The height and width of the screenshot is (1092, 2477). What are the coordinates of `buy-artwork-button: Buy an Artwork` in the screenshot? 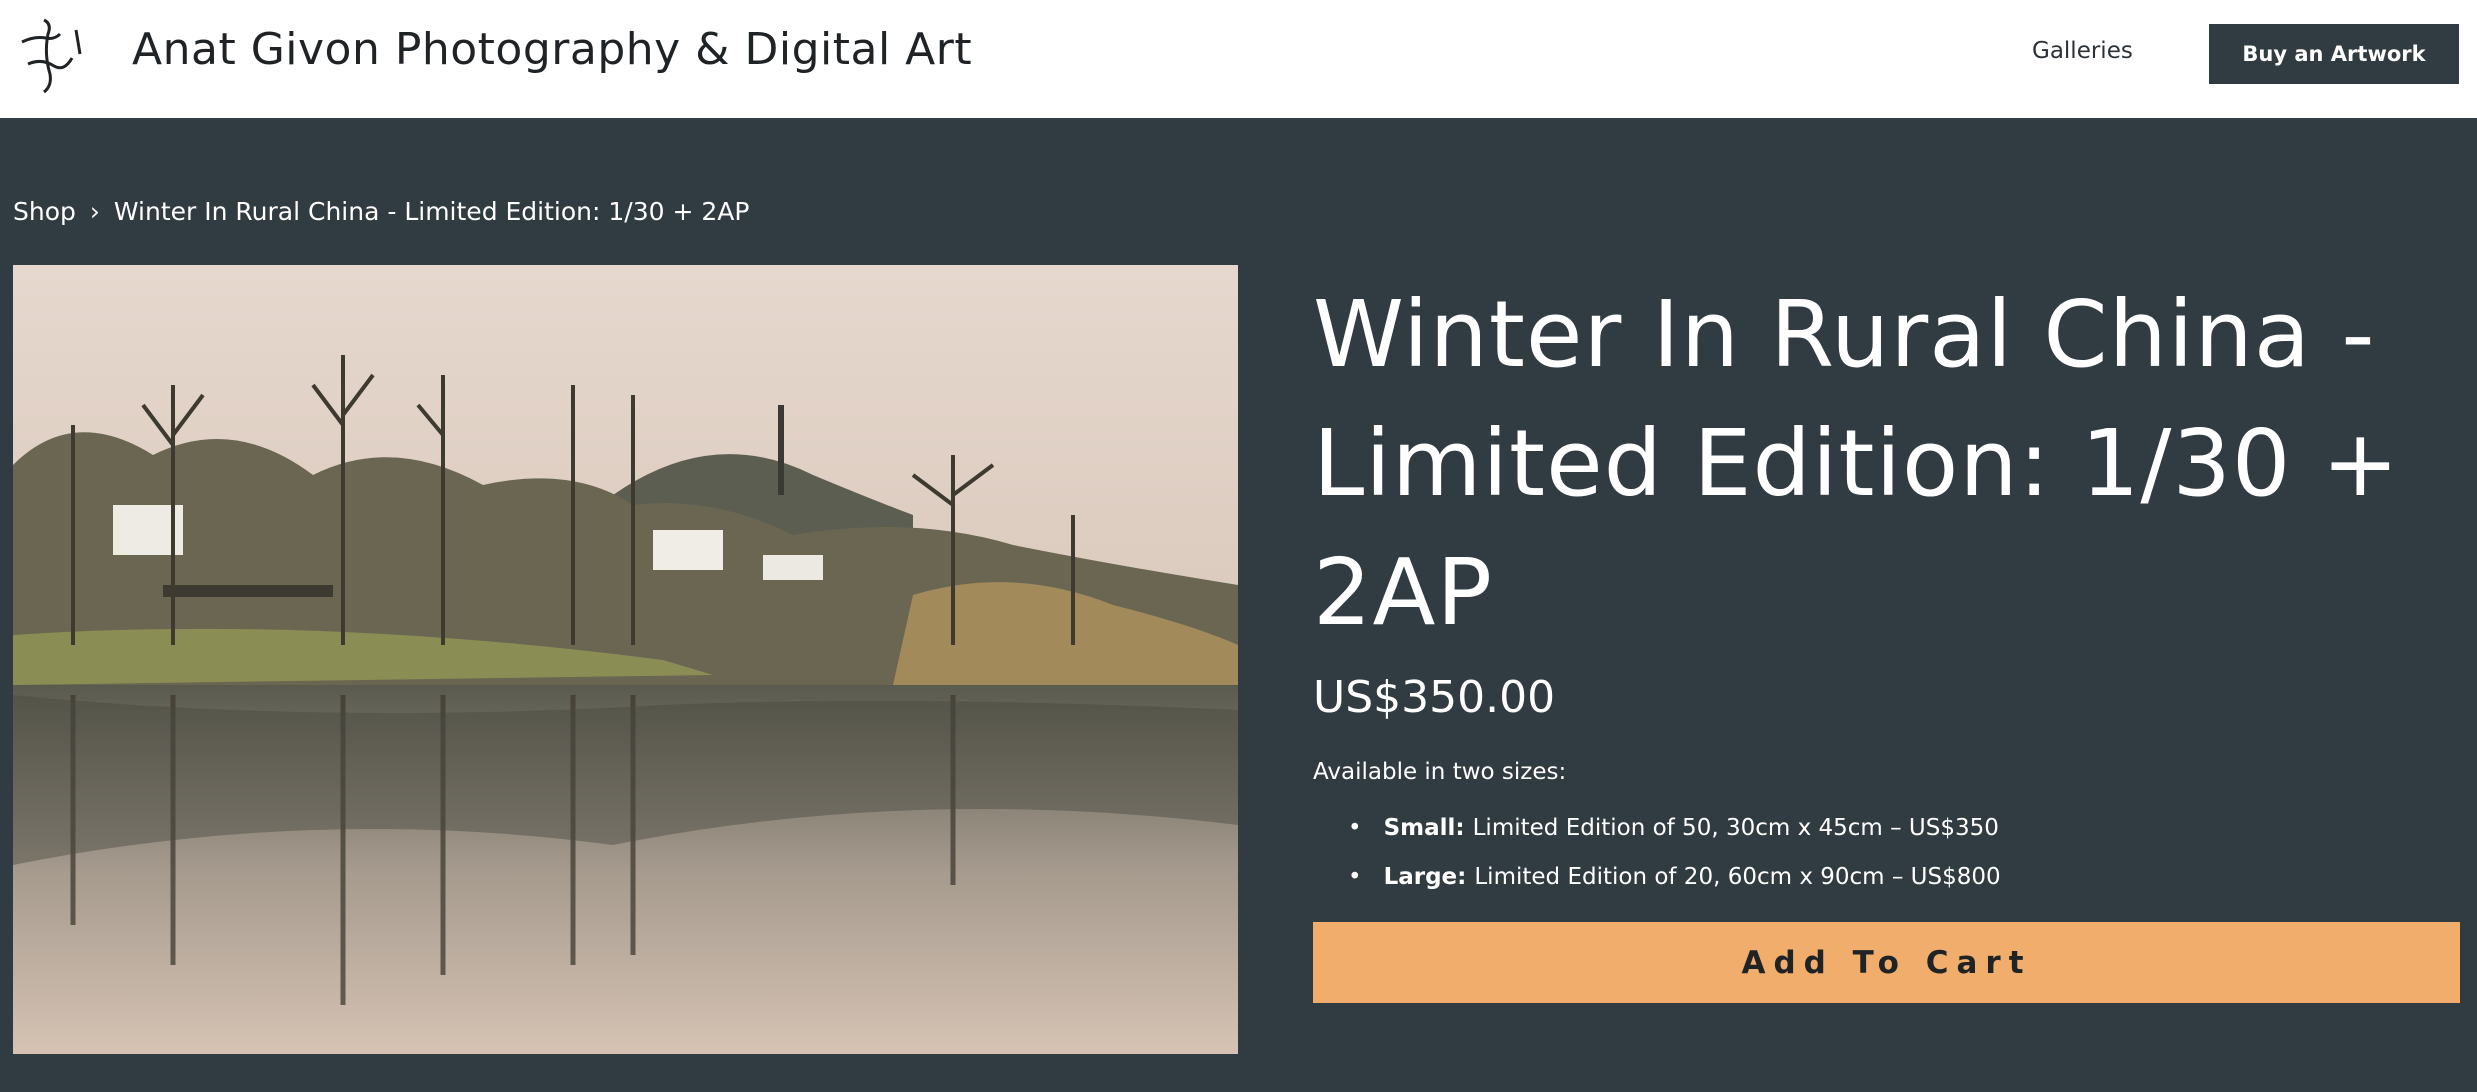 It's located at (2334, 54).